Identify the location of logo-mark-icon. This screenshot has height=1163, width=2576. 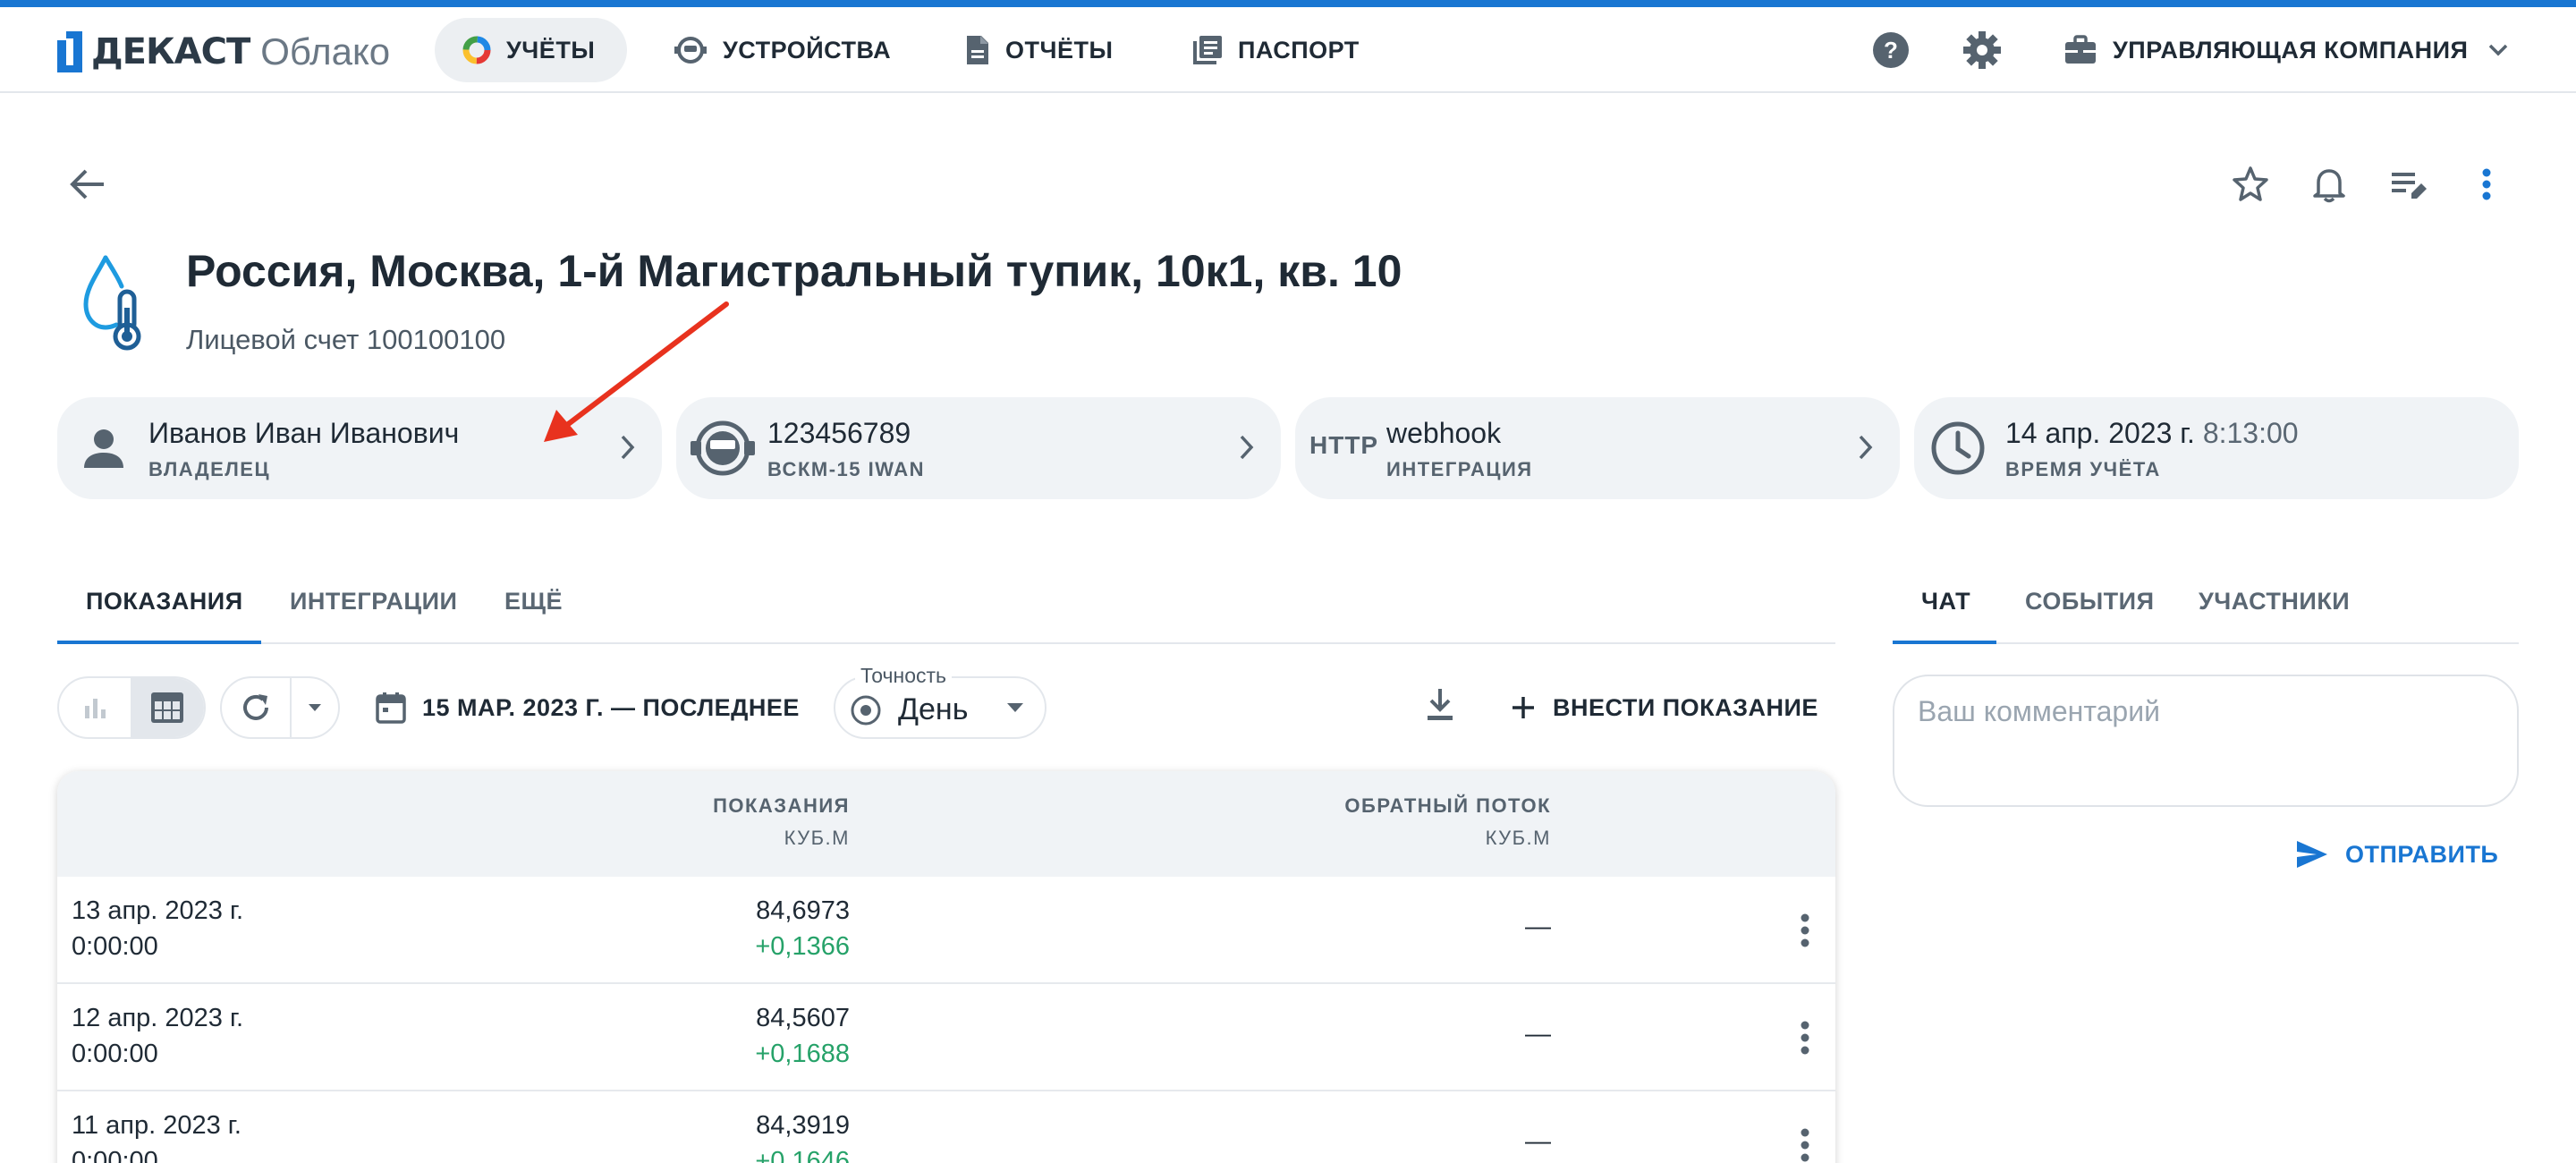
(69, 52).